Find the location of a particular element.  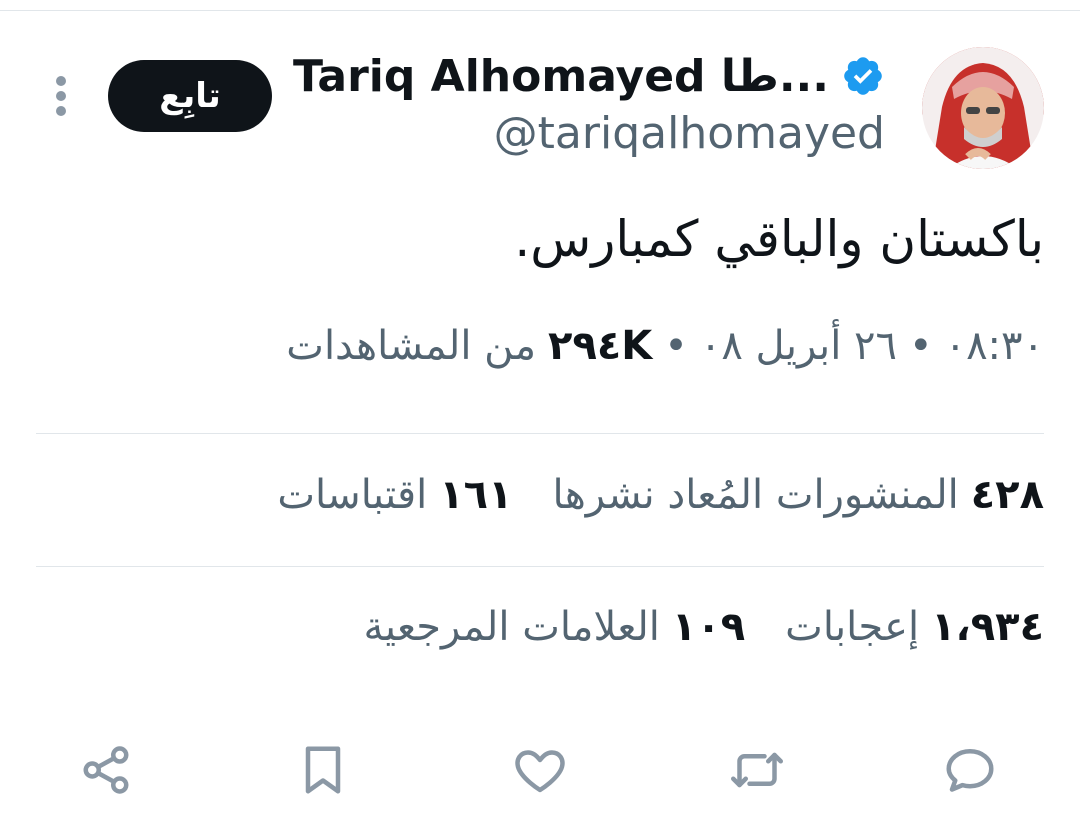

like-button is located at coordinates (540, 770).